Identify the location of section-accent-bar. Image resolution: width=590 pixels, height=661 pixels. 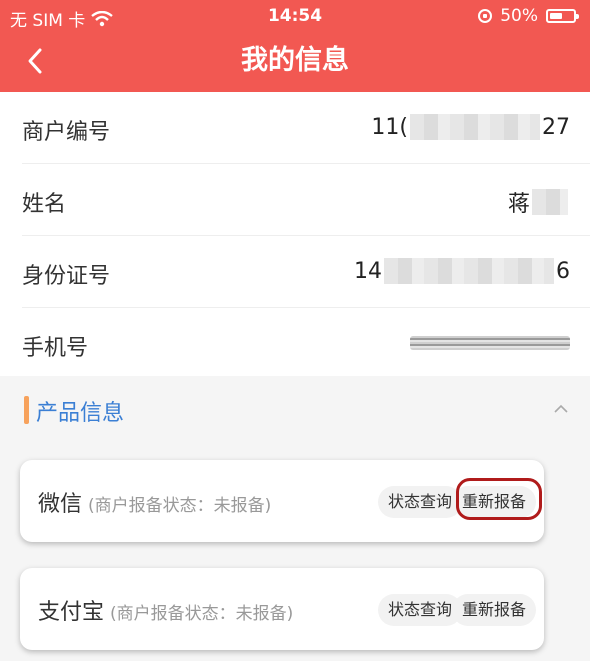
(26, 410).